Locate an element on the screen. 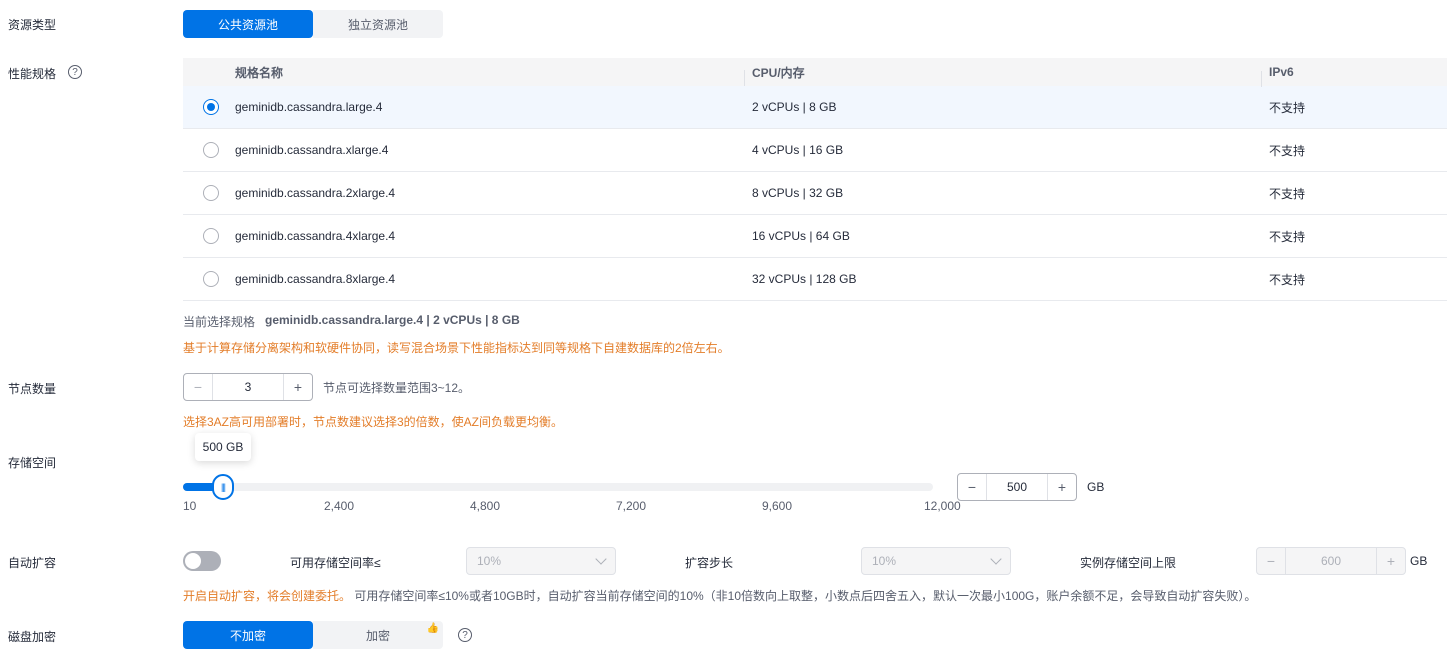 Image resolution: width=1447 pixels, height=670 pixels. spec-name-cell: geminidb.cassandra.large.4 is located at coordinates (309, 107).